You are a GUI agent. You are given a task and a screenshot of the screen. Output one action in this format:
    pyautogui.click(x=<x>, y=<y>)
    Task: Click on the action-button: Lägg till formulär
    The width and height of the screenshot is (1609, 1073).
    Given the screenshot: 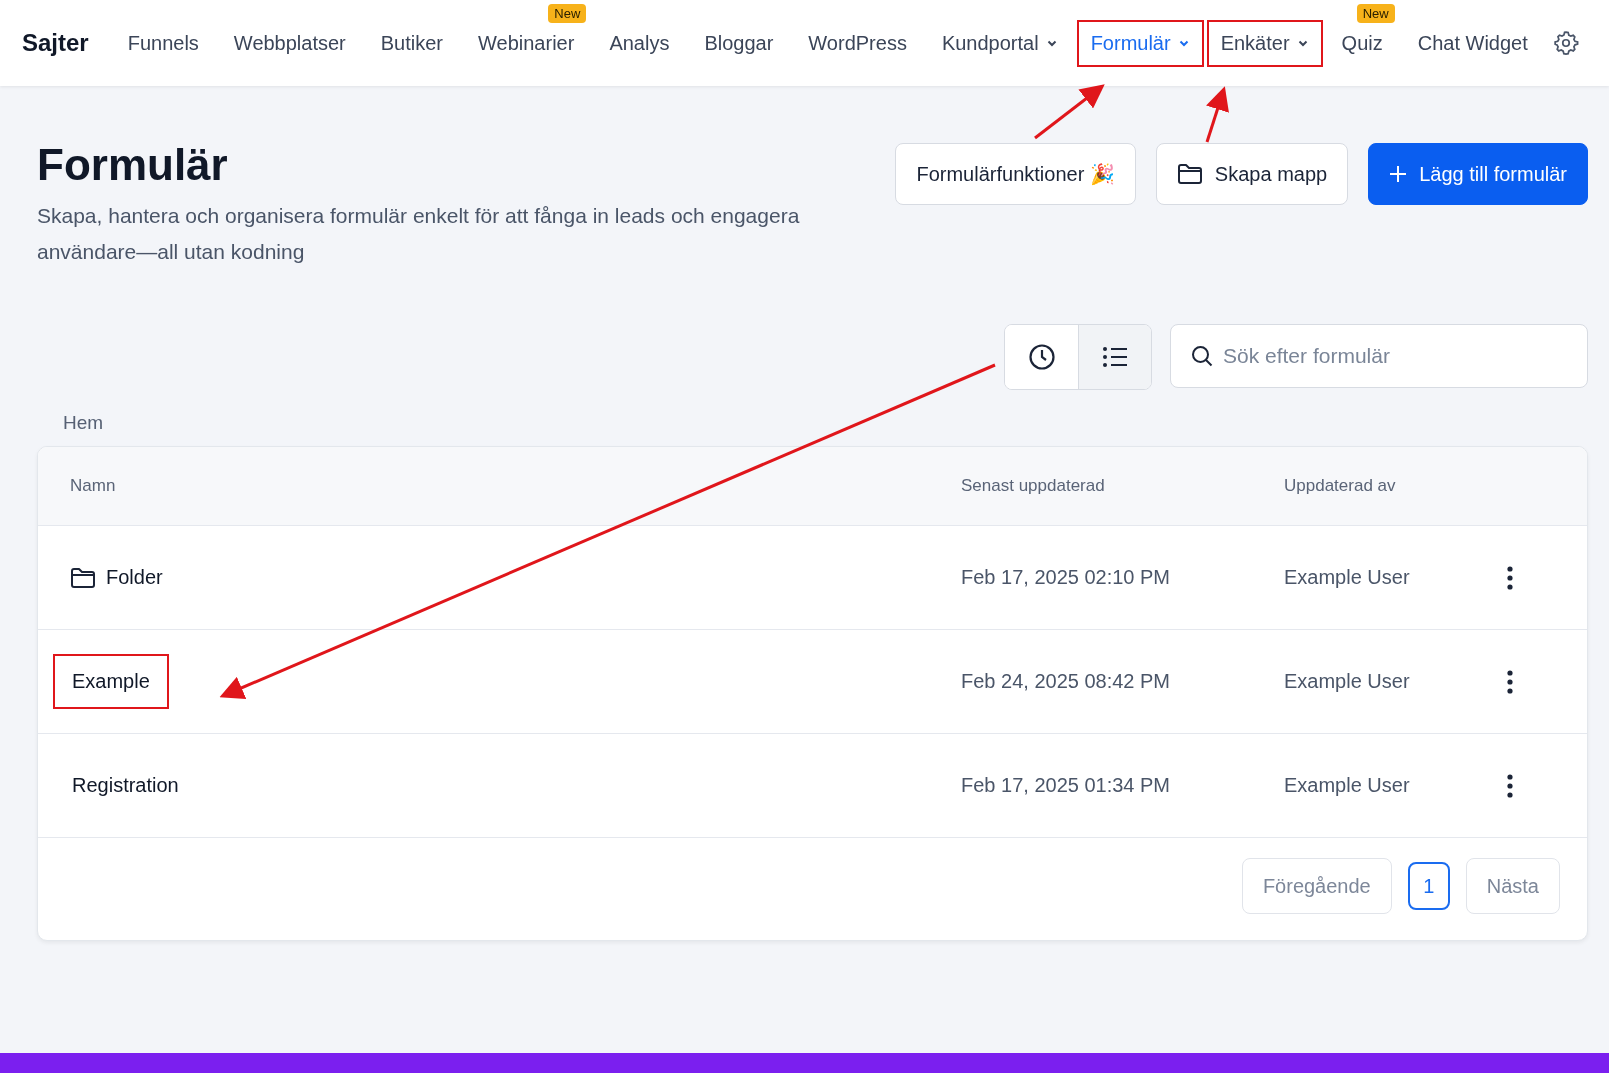 What is the action you would take?
    pyautogui.click(x=1478, y=174)
    